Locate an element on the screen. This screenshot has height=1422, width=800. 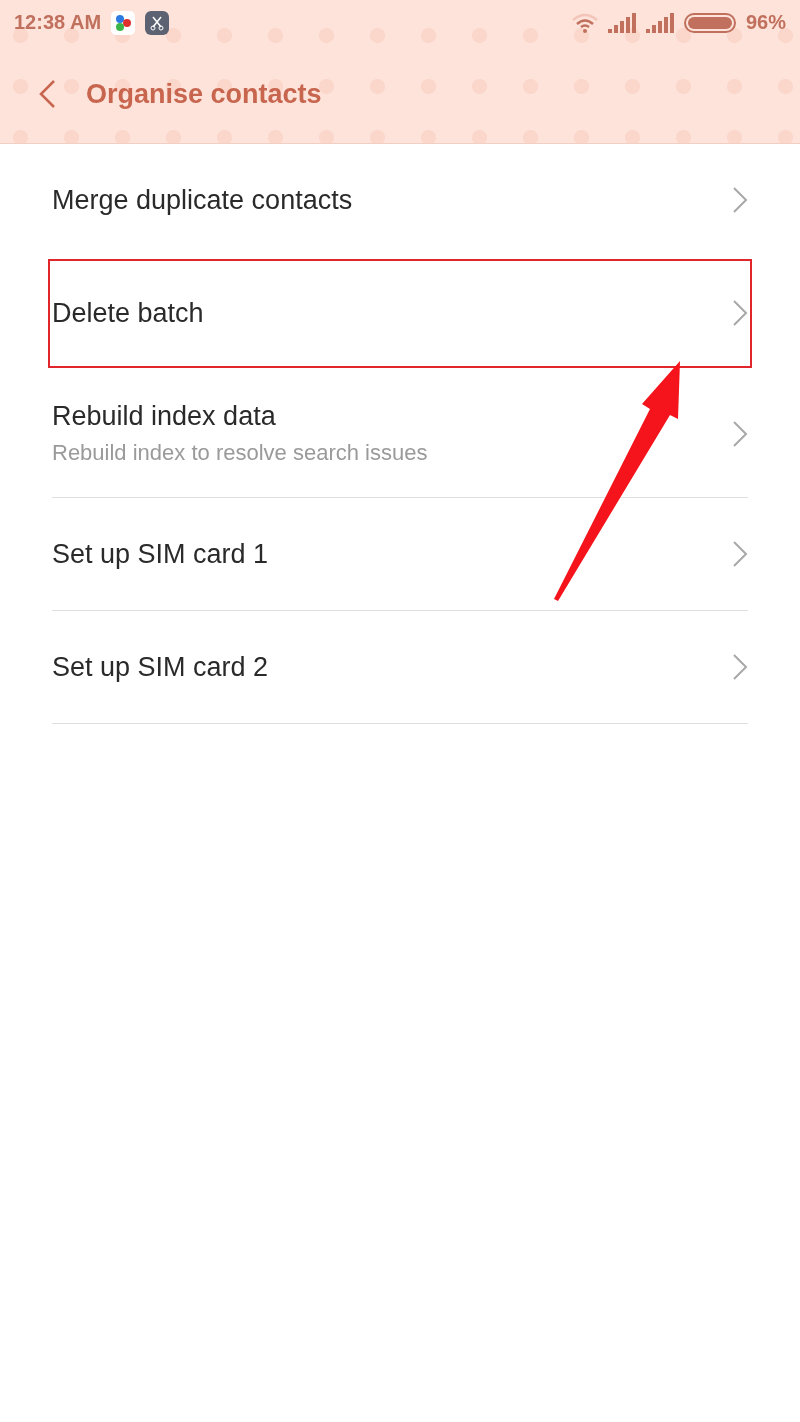
battery-percent: 96% is located at coordinates (765, 22).